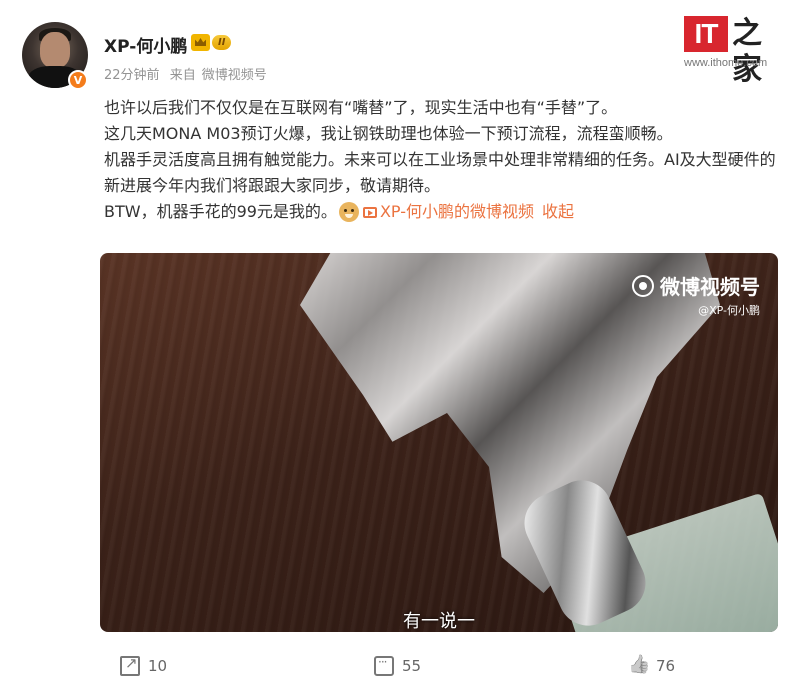 The height and width of the screenshot is (691, 794). What do you see at coordinates (384, 665) in the screenshot?
I see `comment-icon` at bounding box center [384, 665].